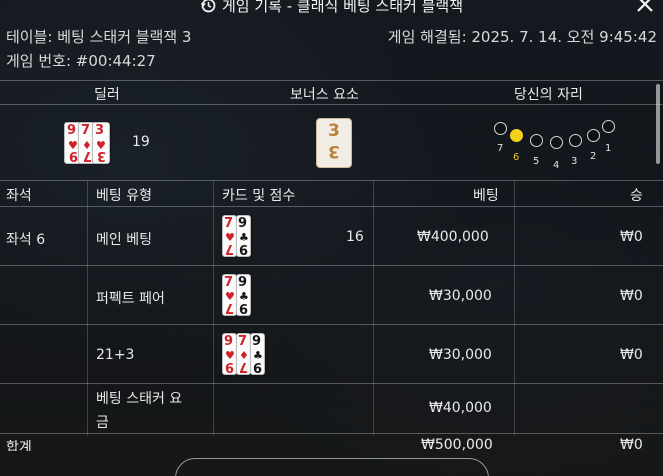 This screenshot has width=663, height=476. What do you see at coordinates (208, 6) in the screenshot?
I see `history-icon` at bounding box center [208, 6].